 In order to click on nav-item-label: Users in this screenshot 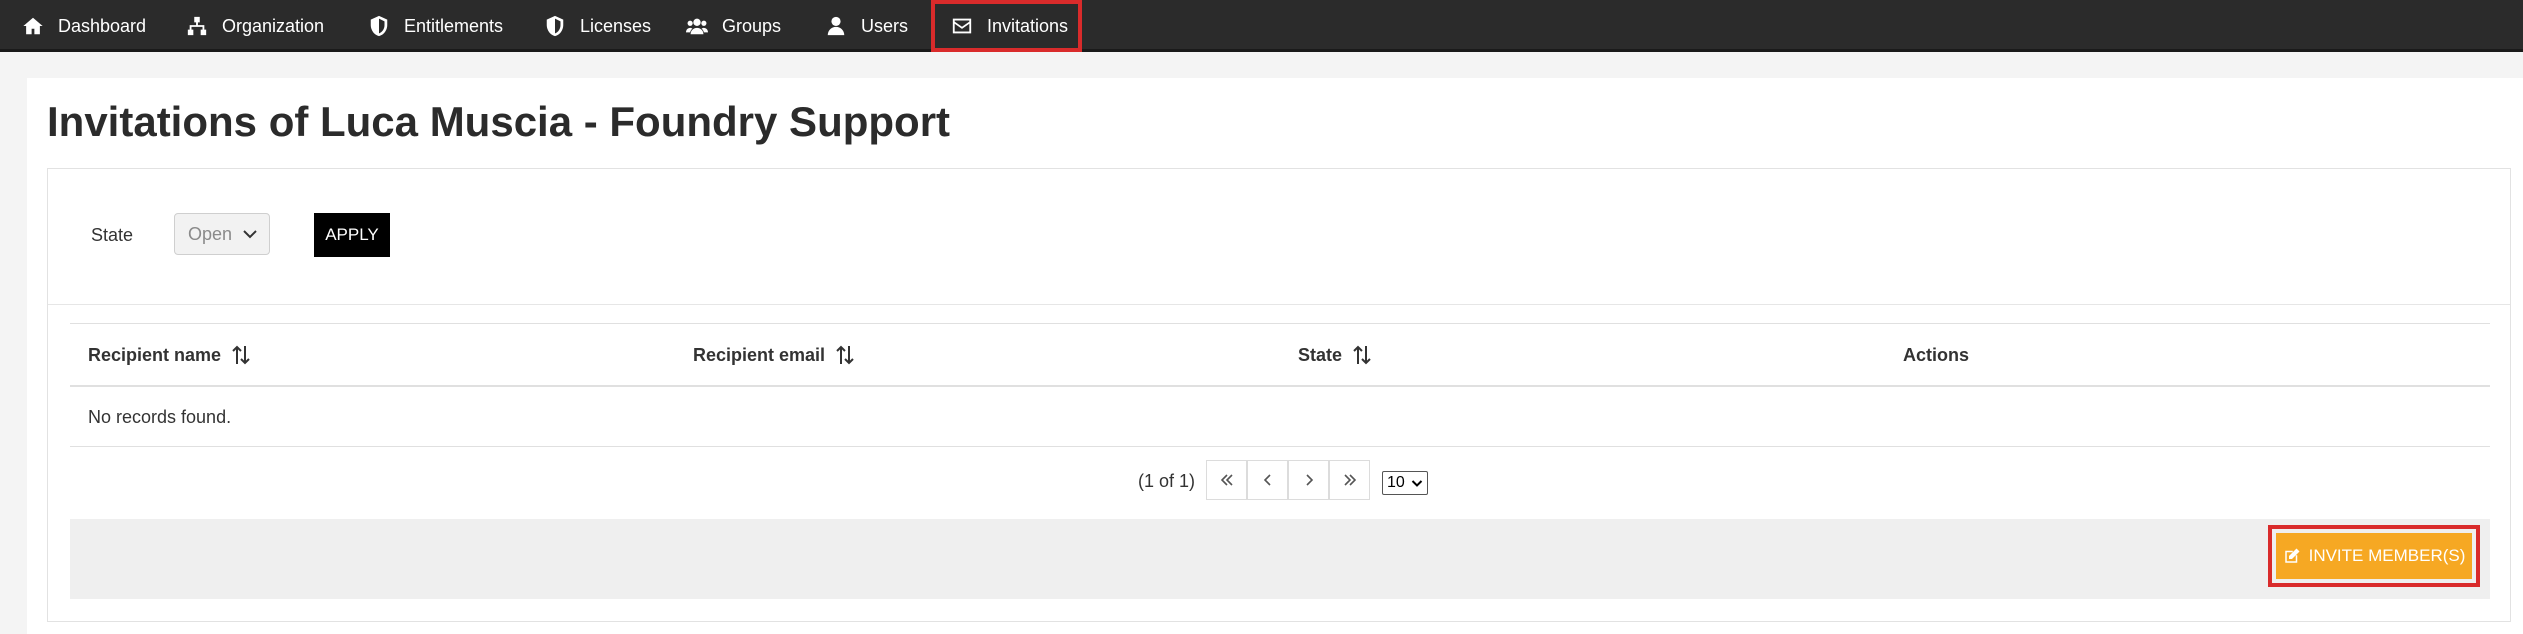, I will do `click(885, 25)`.